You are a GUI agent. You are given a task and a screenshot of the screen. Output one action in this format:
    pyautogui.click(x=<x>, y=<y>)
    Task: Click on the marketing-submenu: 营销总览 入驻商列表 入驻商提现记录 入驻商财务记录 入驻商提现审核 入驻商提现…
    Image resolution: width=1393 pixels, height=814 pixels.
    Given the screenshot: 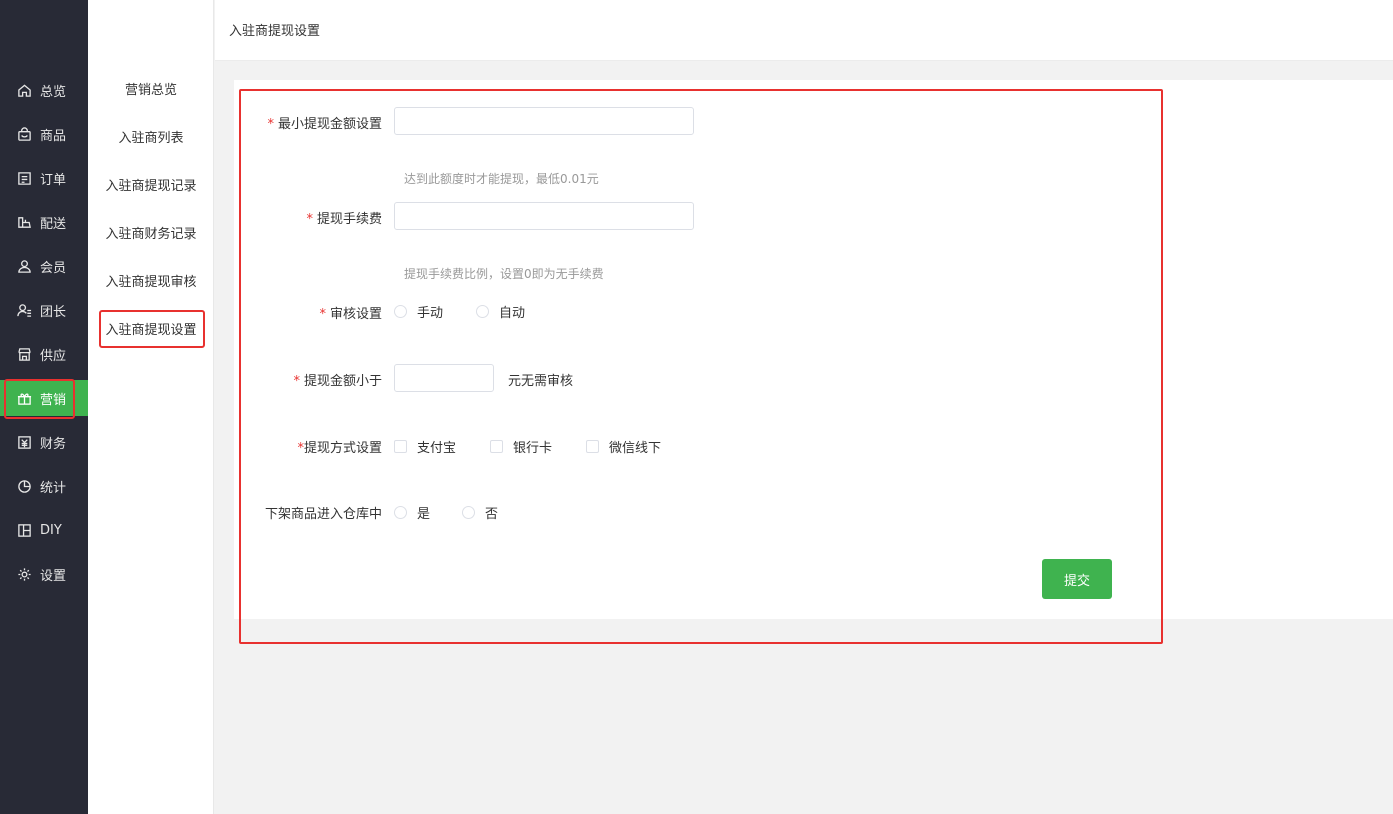 What is the action you would take?
    pyautogui.click(x=151, y=407)
    